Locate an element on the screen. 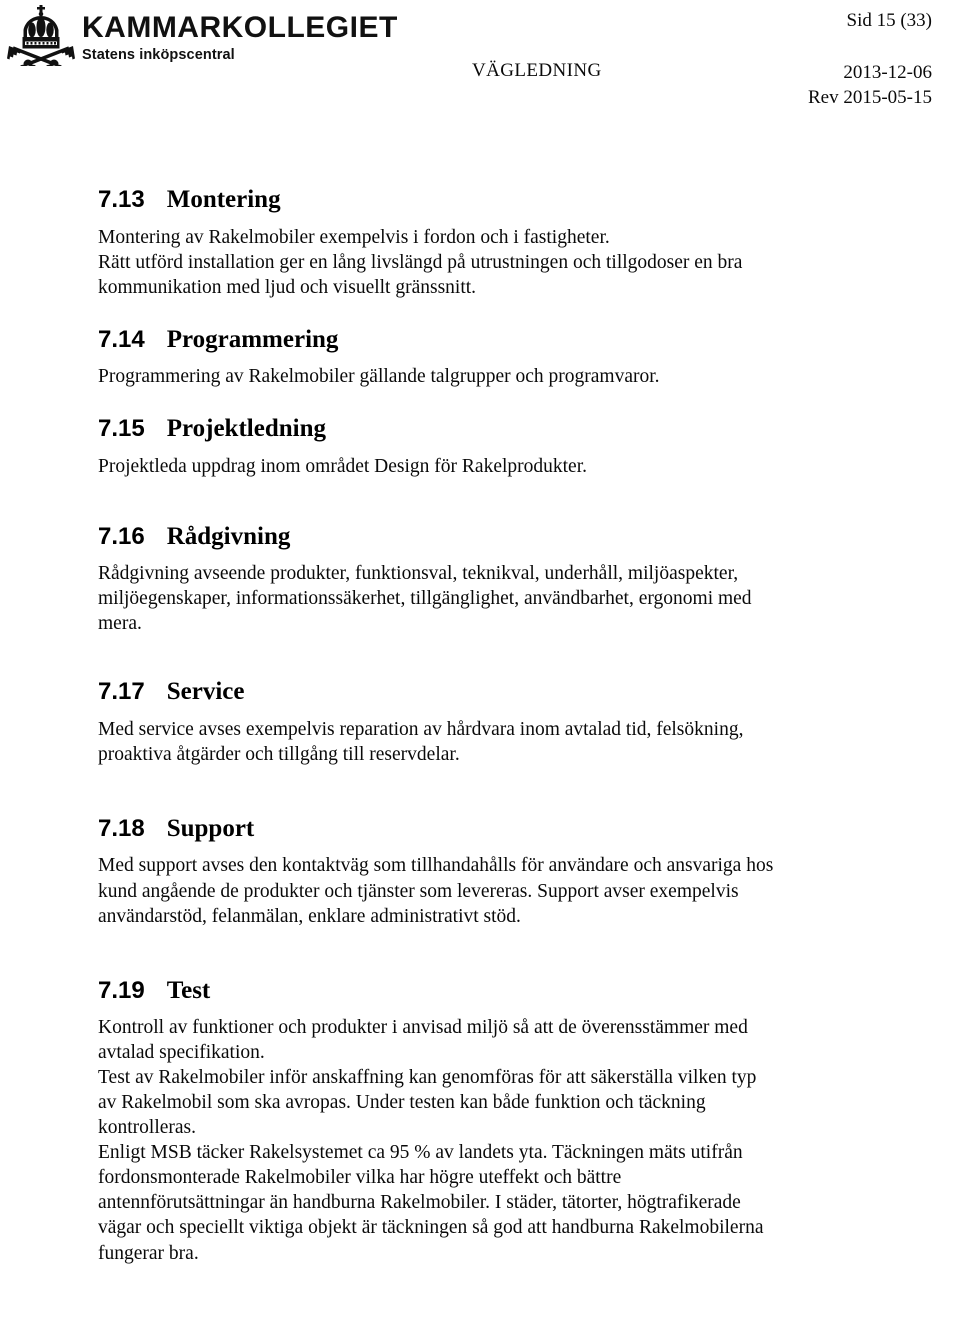 The image size is (960, 1334). crown-and-crossed-keys-emblem is located at coordinates (41, 35).